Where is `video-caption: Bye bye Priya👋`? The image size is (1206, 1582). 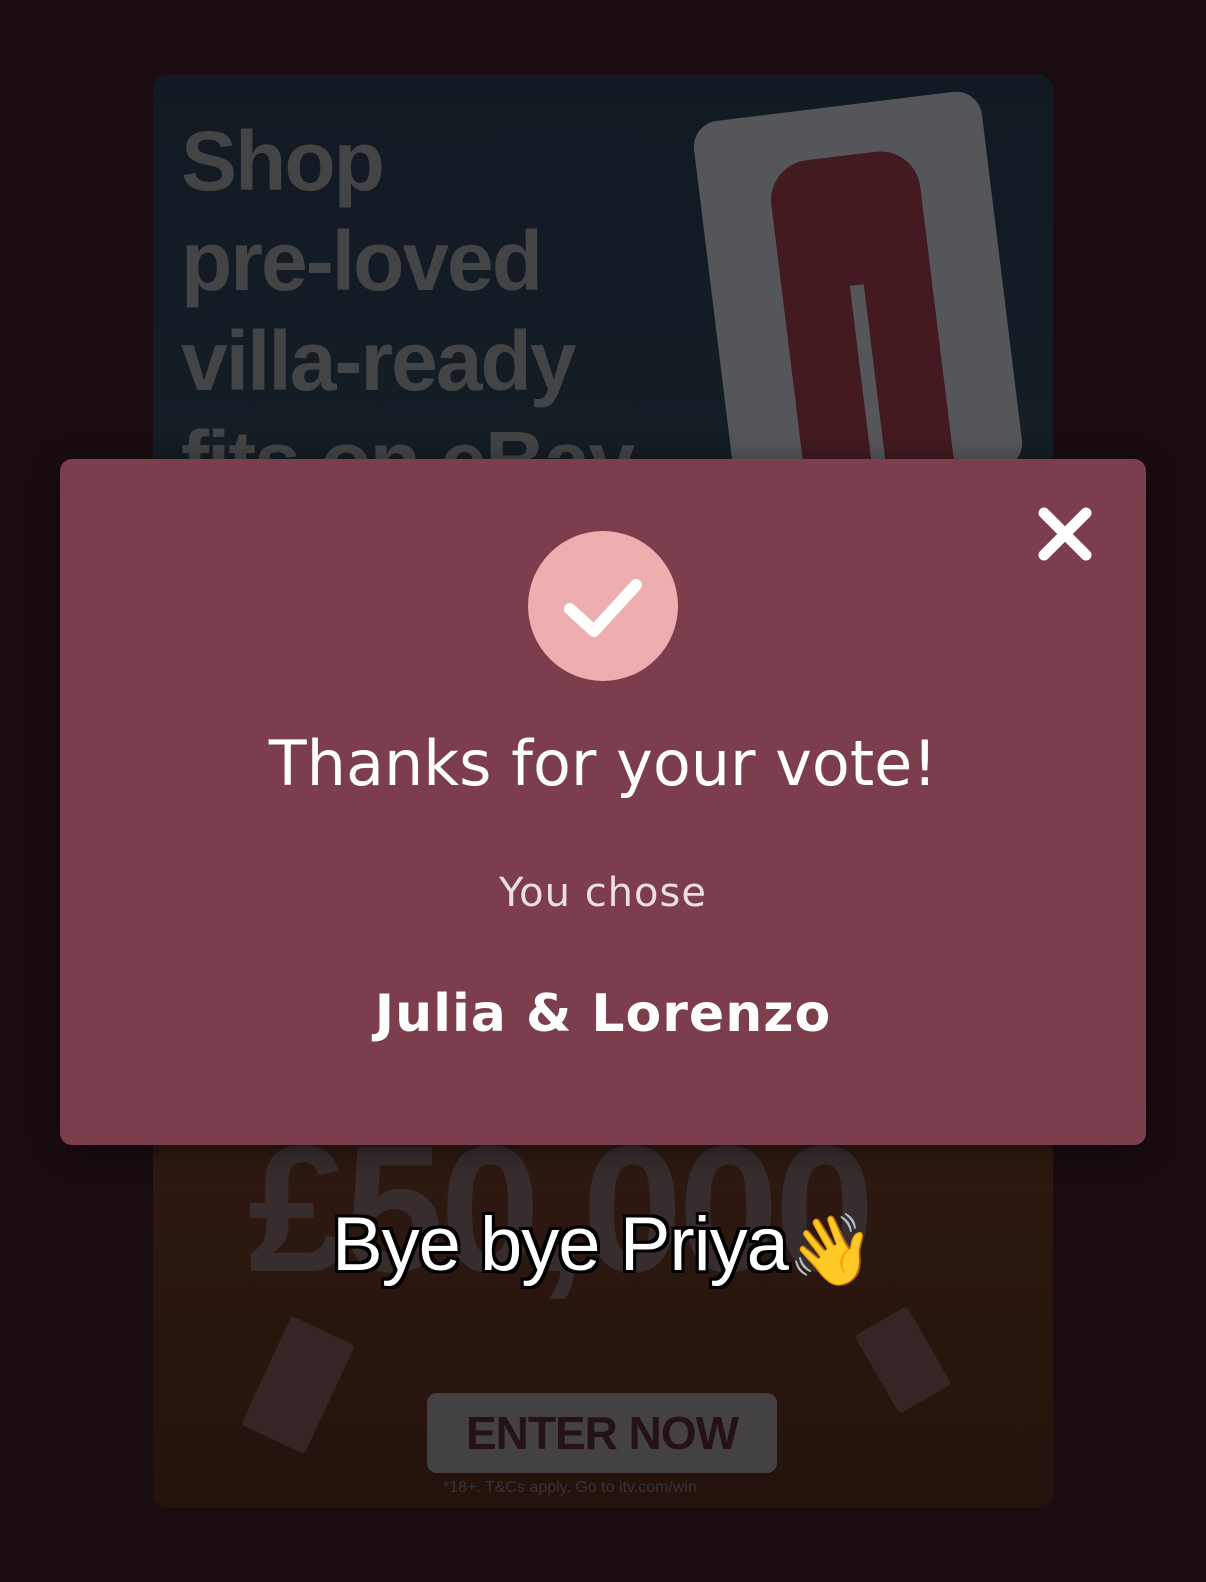 video-caption: Bye bye Priya👋 is located at coordinates (603, 1247).